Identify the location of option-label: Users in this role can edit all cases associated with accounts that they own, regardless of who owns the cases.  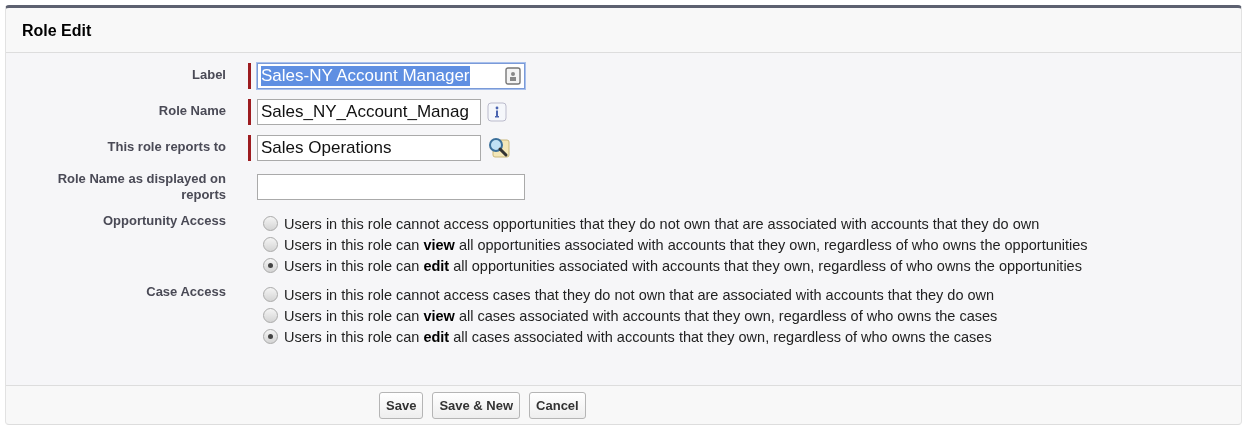
(638, 336).